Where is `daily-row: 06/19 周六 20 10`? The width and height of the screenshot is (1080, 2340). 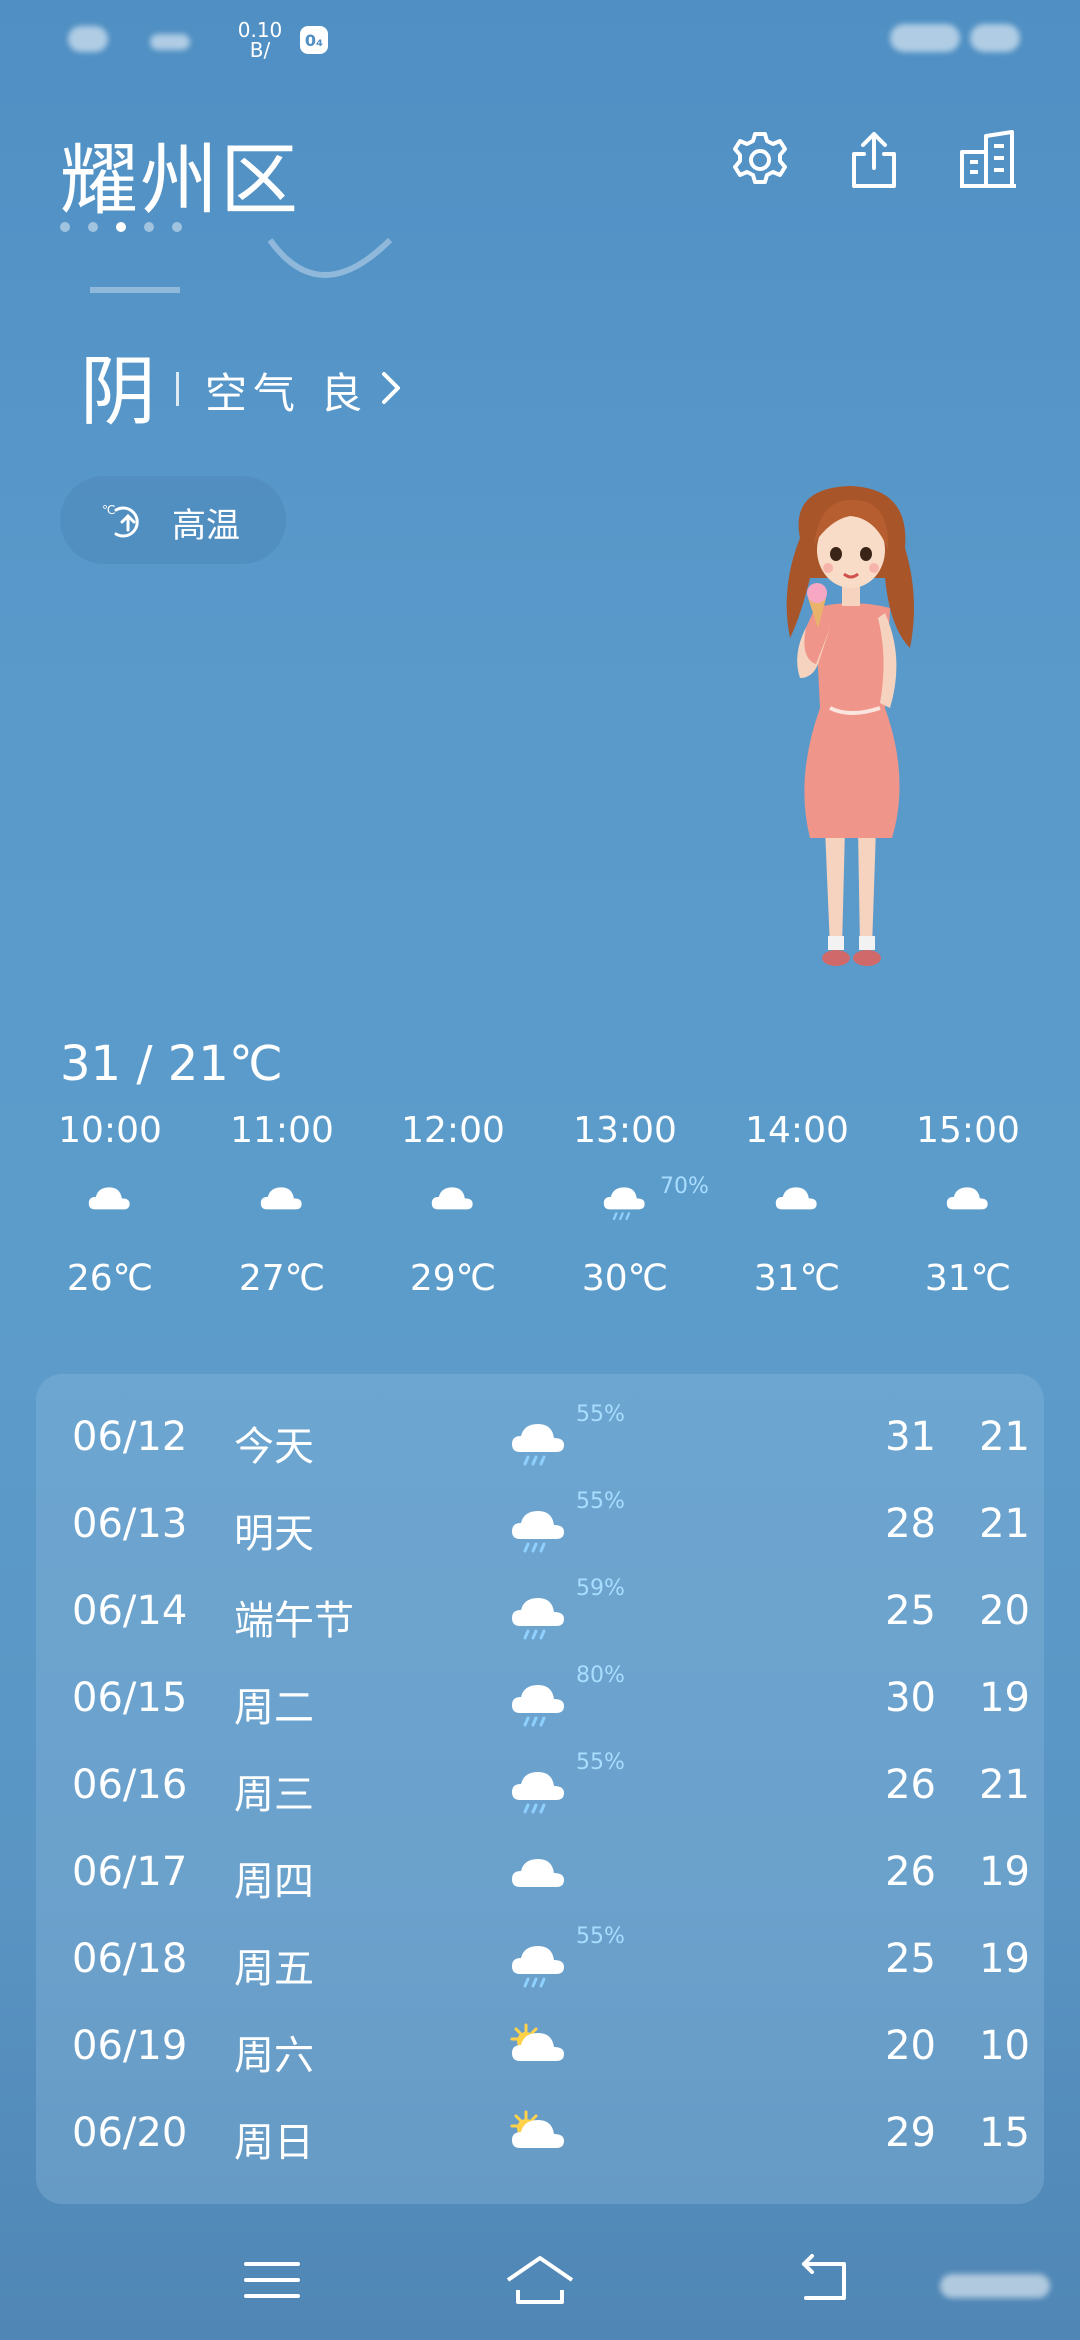
daily-row: 06/19 周六 20 10 is located at coordinates (540, 2048).